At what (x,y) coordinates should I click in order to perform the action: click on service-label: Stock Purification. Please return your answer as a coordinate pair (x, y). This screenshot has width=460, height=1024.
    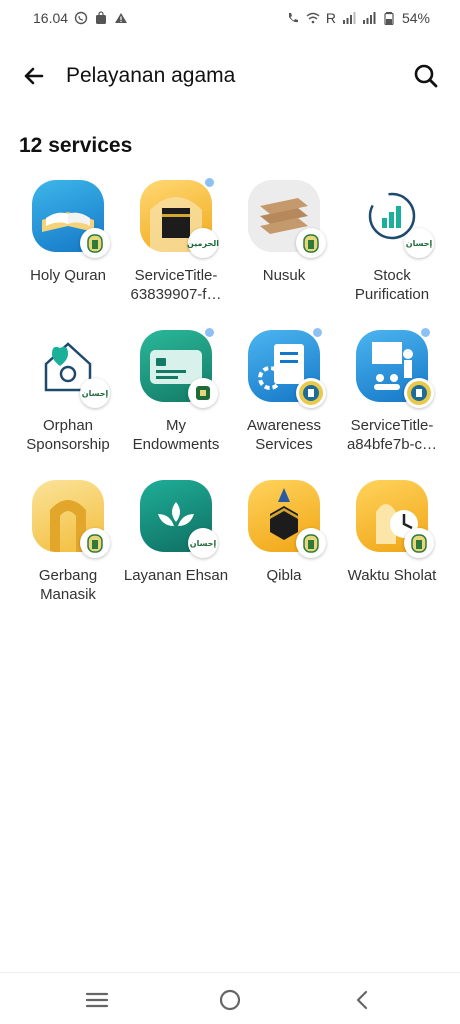
    Looking at the image, I should click on (392, 285).